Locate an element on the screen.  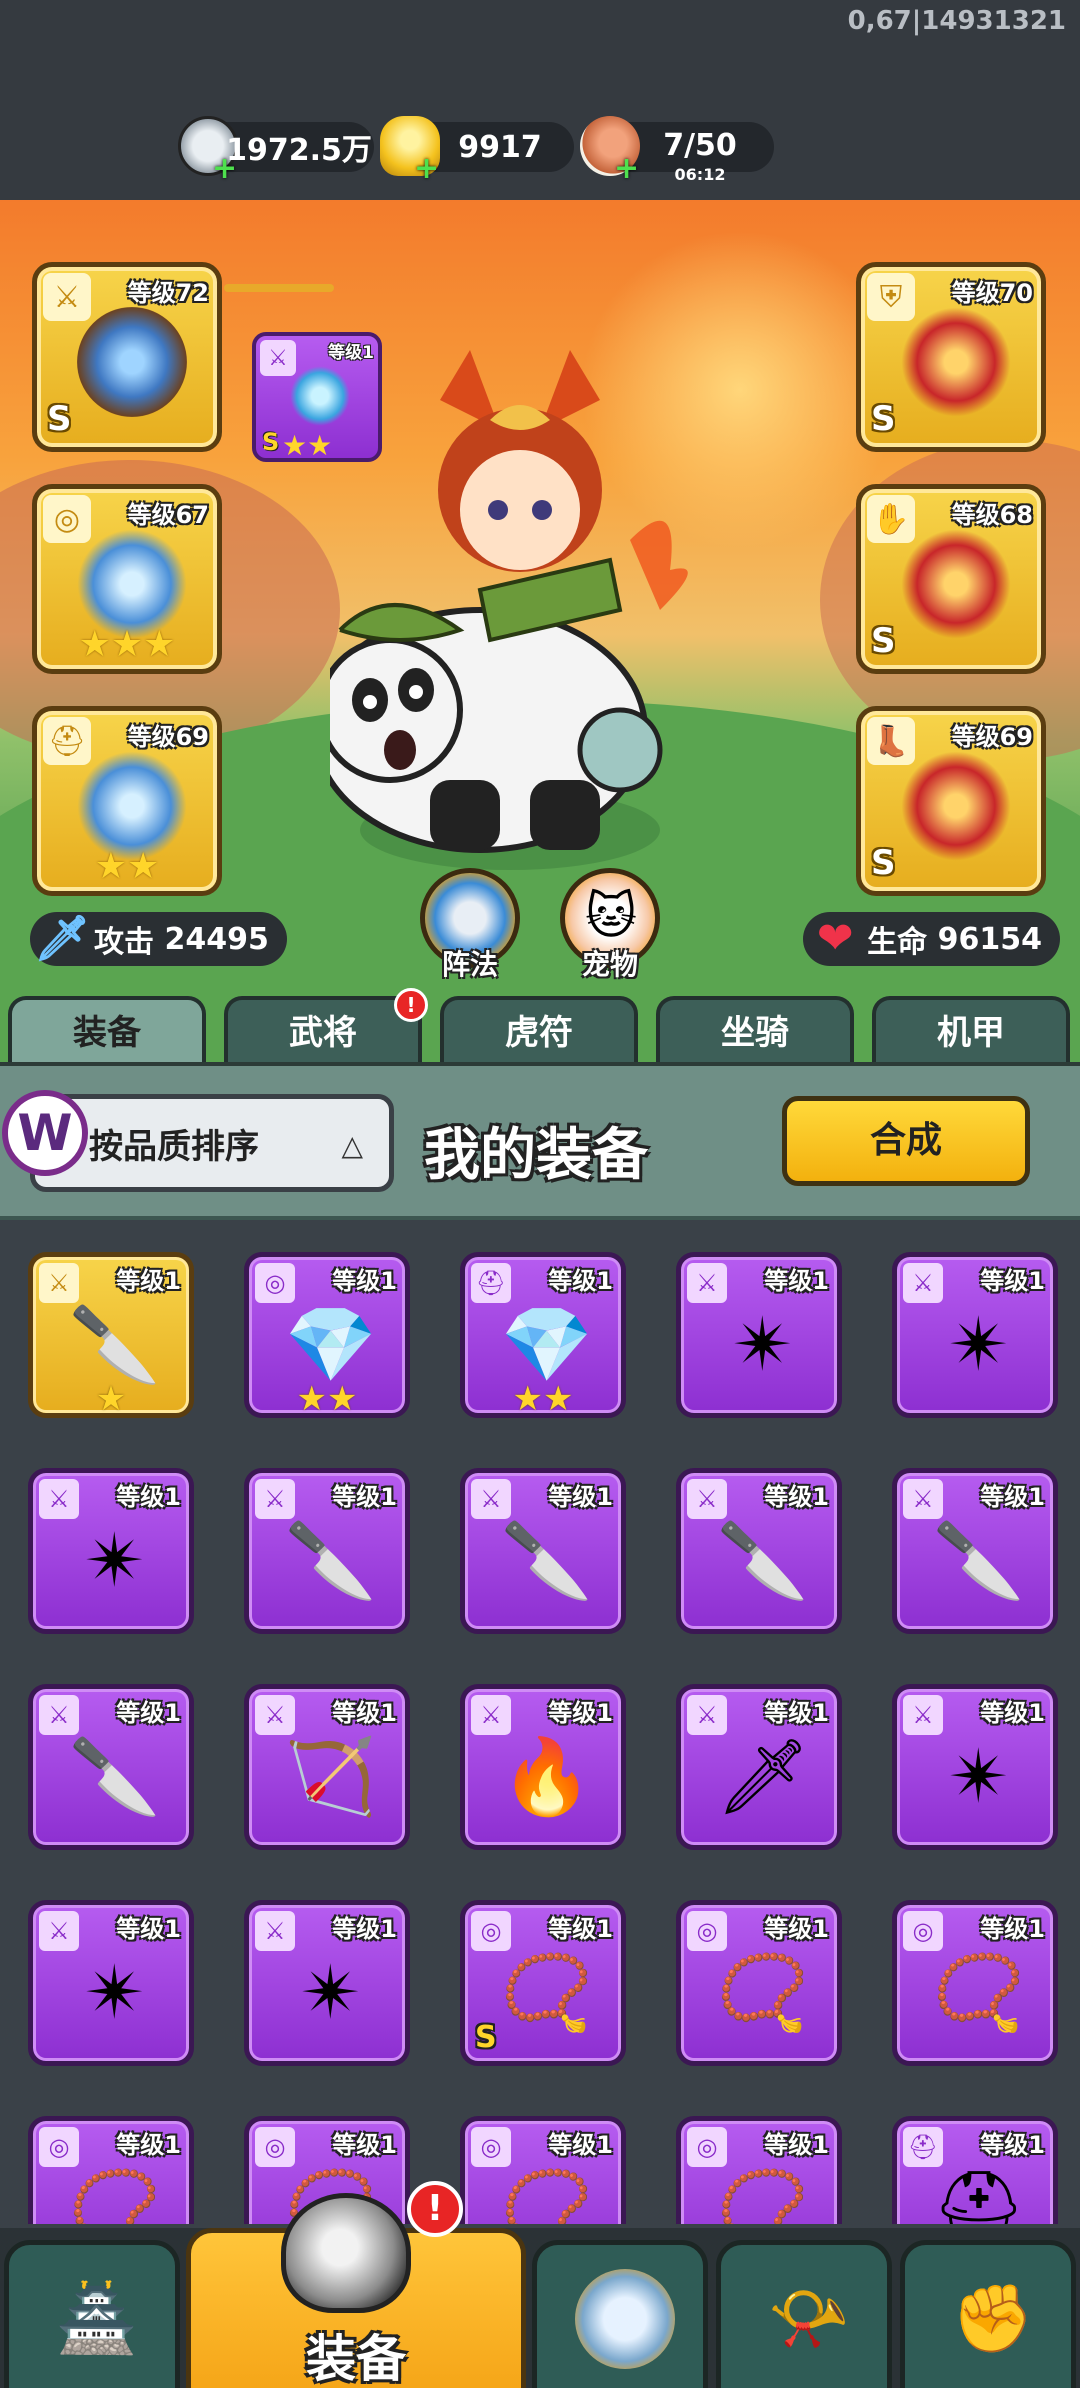
pet-button: 🐱 宠物 is located at coordinates (610, 924).